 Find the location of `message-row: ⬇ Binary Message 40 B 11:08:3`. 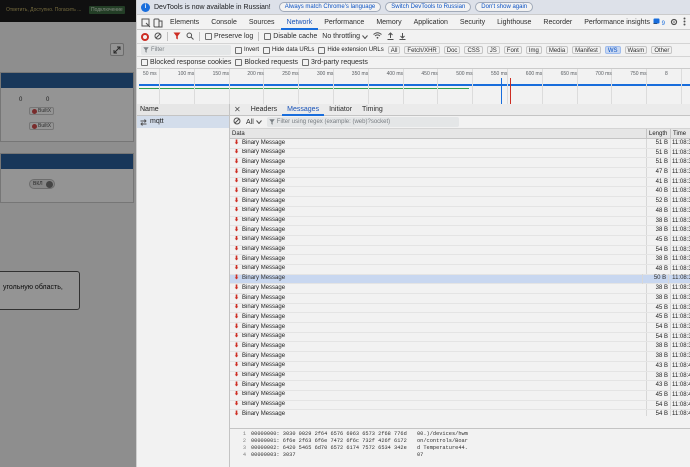

message-row: ⬇ Binary Message 40 B 11:08:3 is located at coordinates (460, 192).